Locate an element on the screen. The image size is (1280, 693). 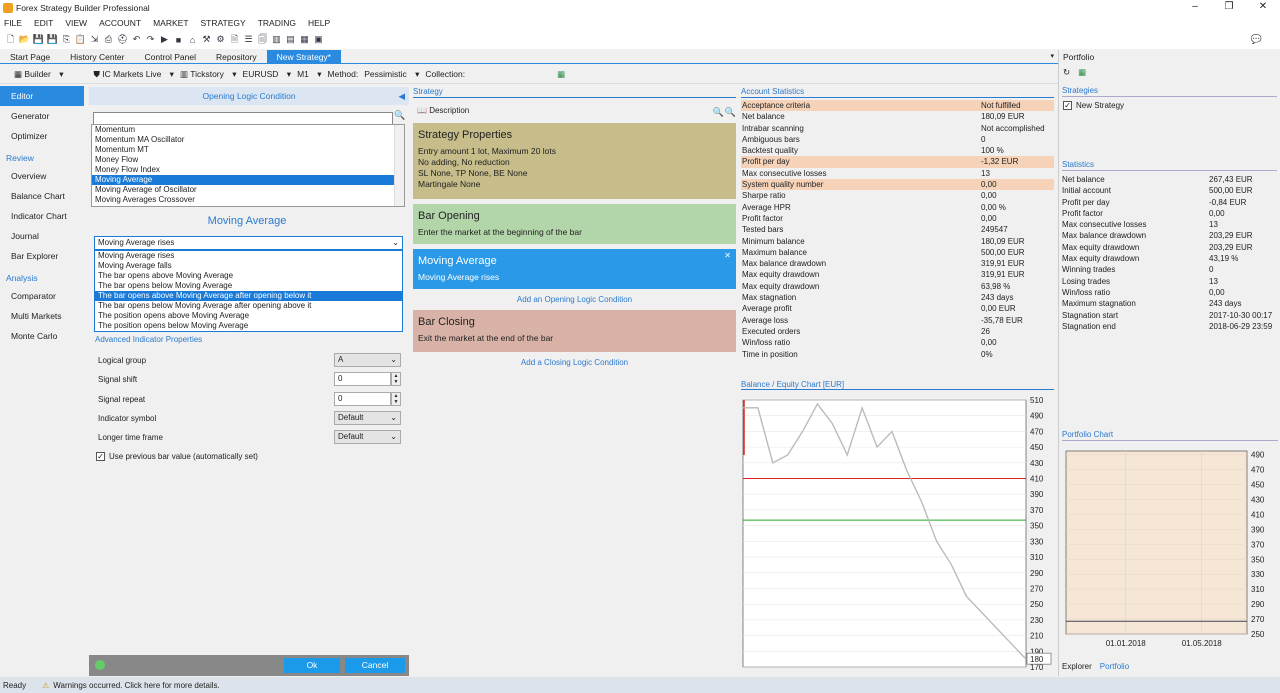
tab-new-strategy: New Strategy* is located at coordinates (303, 56).